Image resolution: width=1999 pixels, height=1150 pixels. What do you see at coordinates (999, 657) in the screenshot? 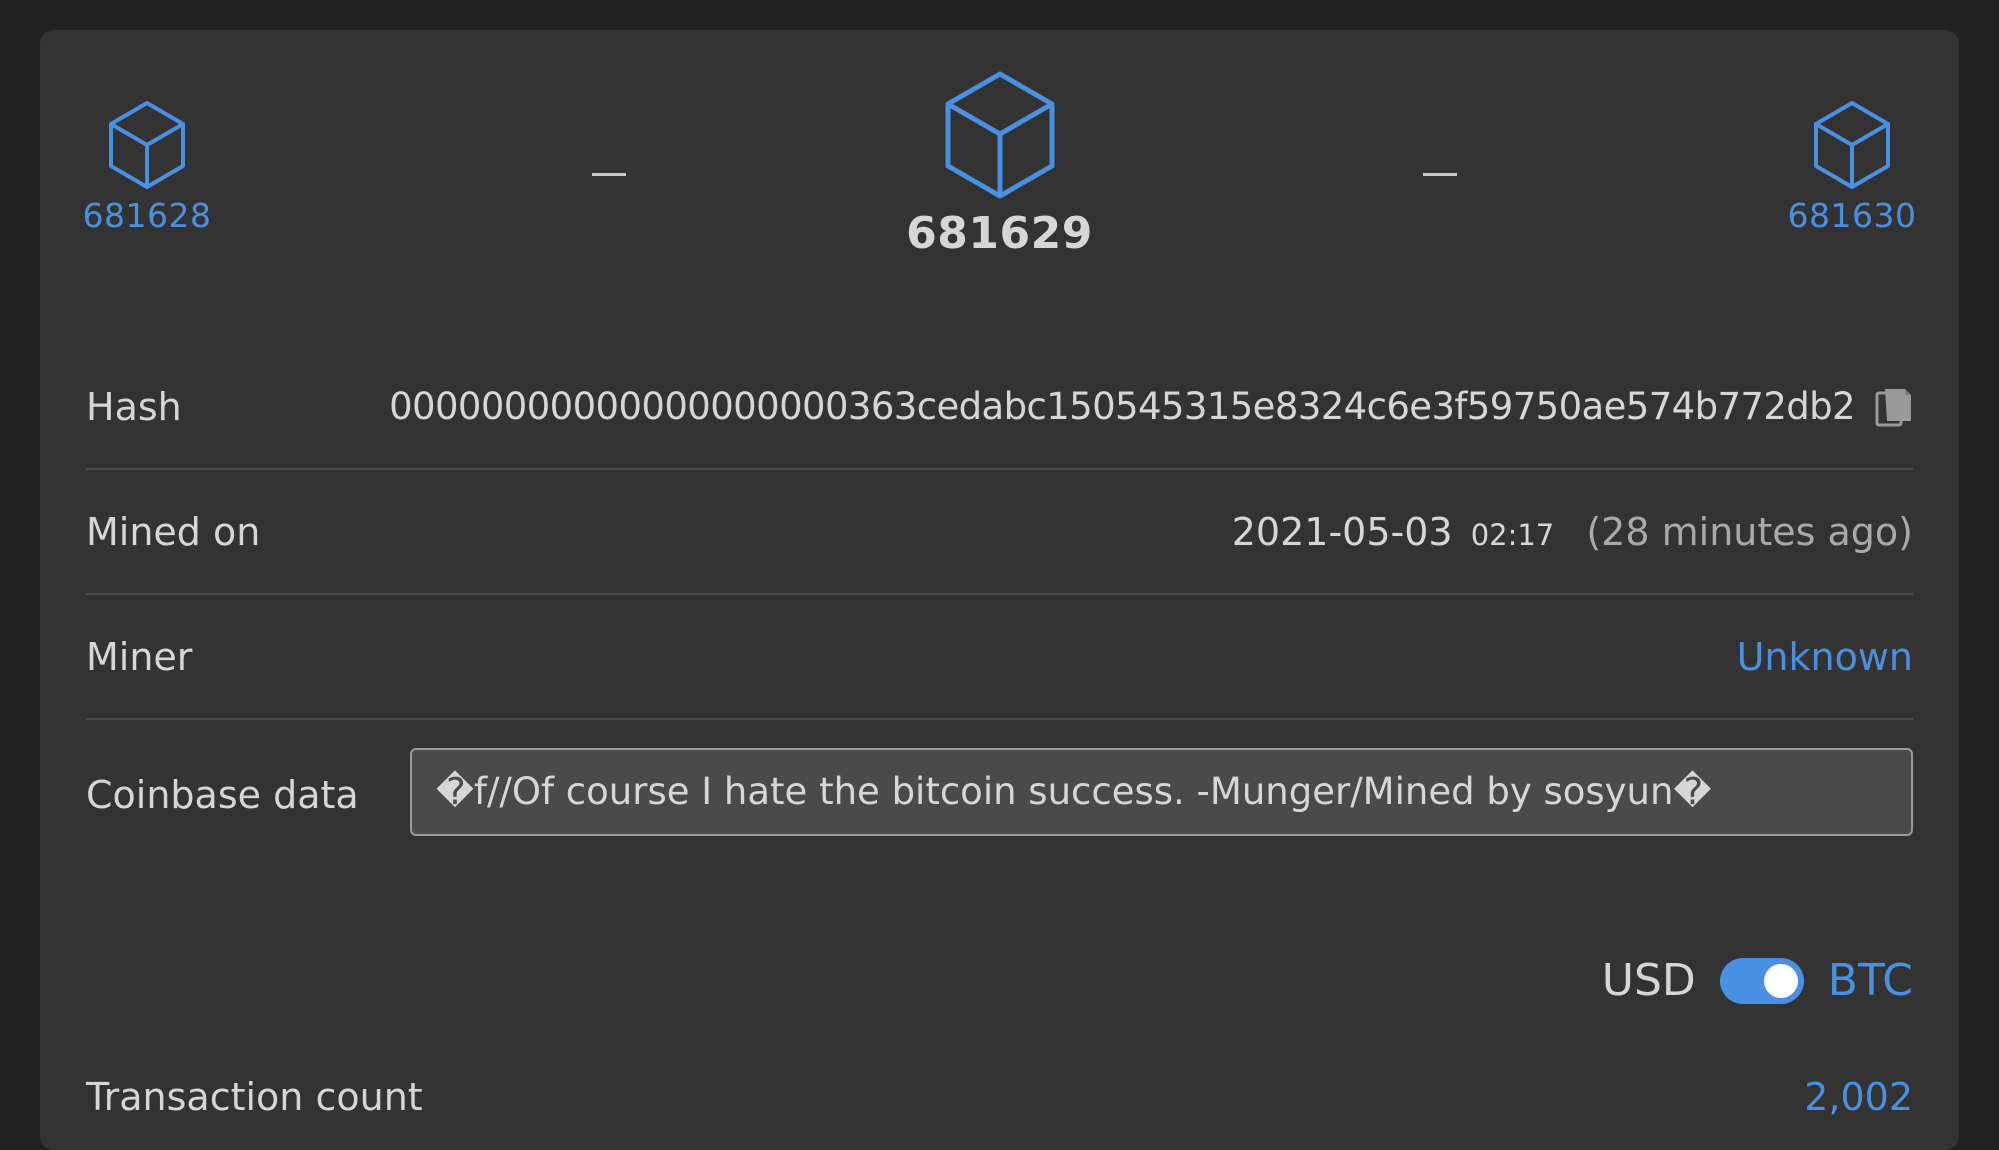
I see `miner-row: Miner Unknown` at bounding box center [999, 657].